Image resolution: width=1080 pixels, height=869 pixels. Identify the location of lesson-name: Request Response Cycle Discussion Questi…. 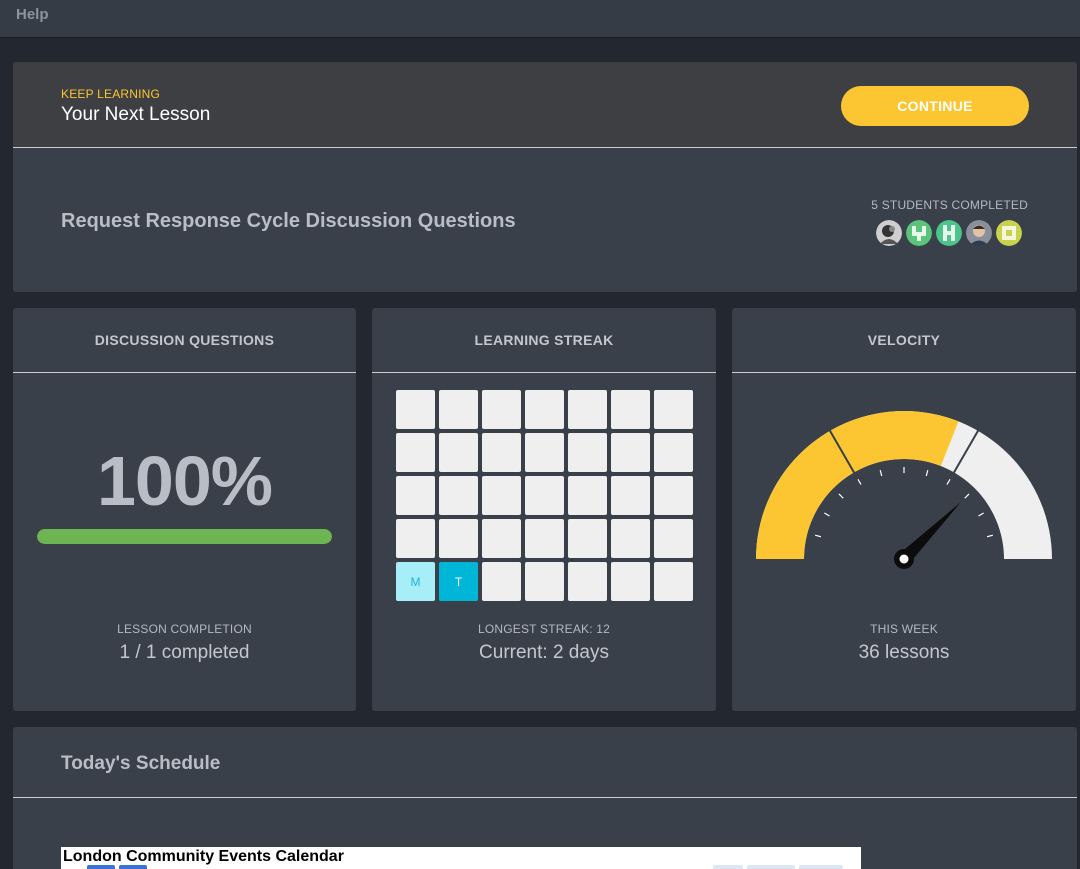
(288, 221).